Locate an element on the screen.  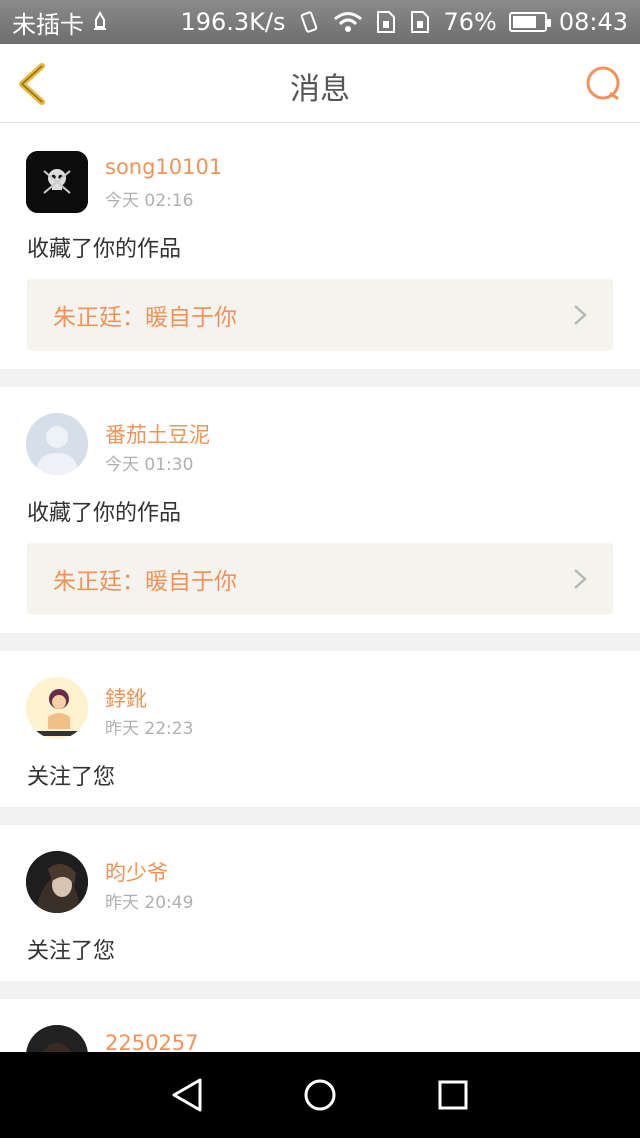
search-button is located at coordinates (604, 84).